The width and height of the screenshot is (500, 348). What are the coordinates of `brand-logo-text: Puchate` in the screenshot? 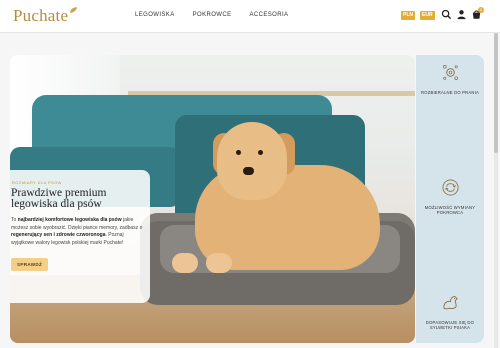 It's located at (41, 15).